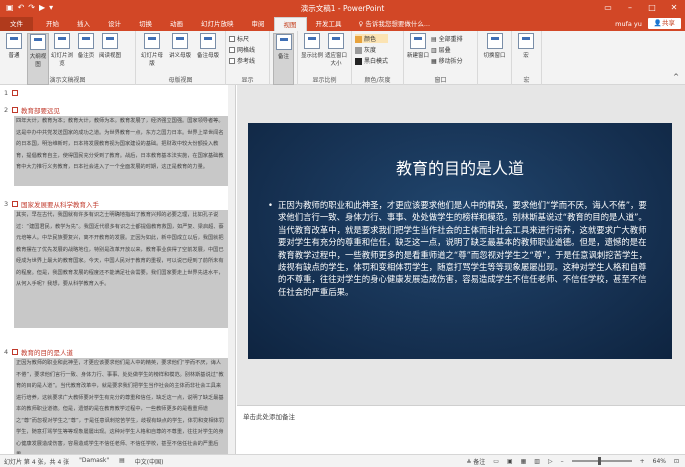 The width and height of the screenshot is (685, 467). Describe the element at coordinates (38, 42) in the screenshot. I see `outline-view-icon` at that location.